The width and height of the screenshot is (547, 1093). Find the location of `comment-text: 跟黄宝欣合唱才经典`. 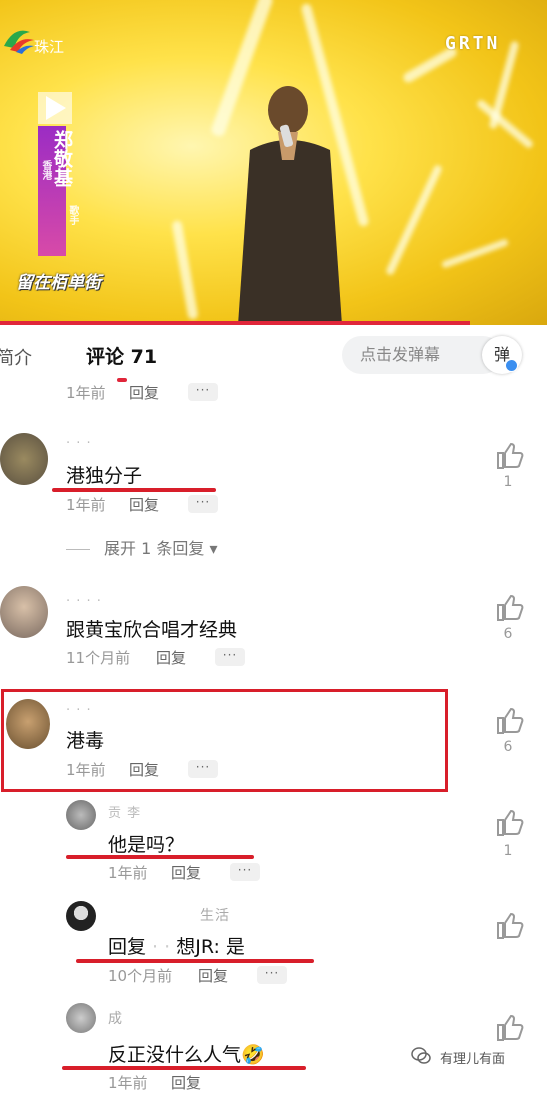

comment-text: 跟黄宝欣合唱才经典 is located at coordinates (152, 630).